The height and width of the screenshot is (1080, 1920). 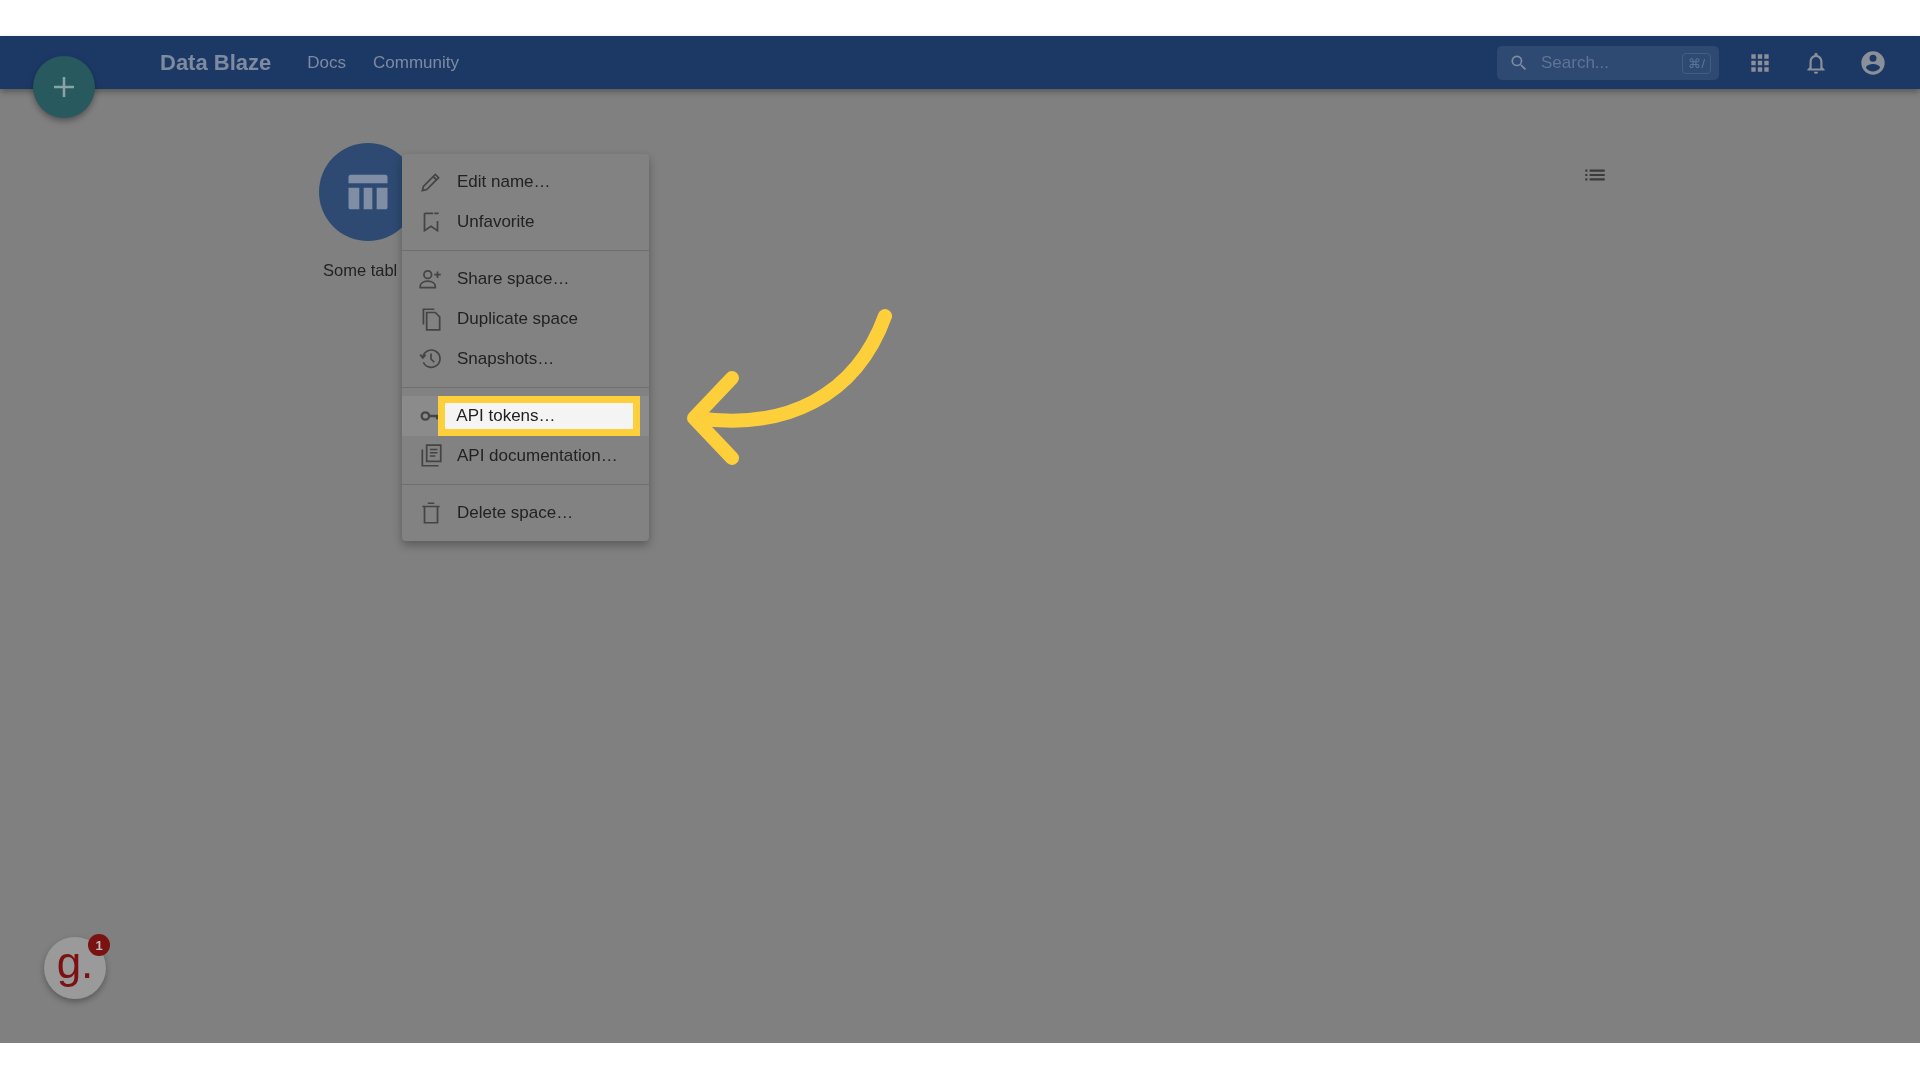 I want to click on nav-link: Community, so click(x=416, y=62).